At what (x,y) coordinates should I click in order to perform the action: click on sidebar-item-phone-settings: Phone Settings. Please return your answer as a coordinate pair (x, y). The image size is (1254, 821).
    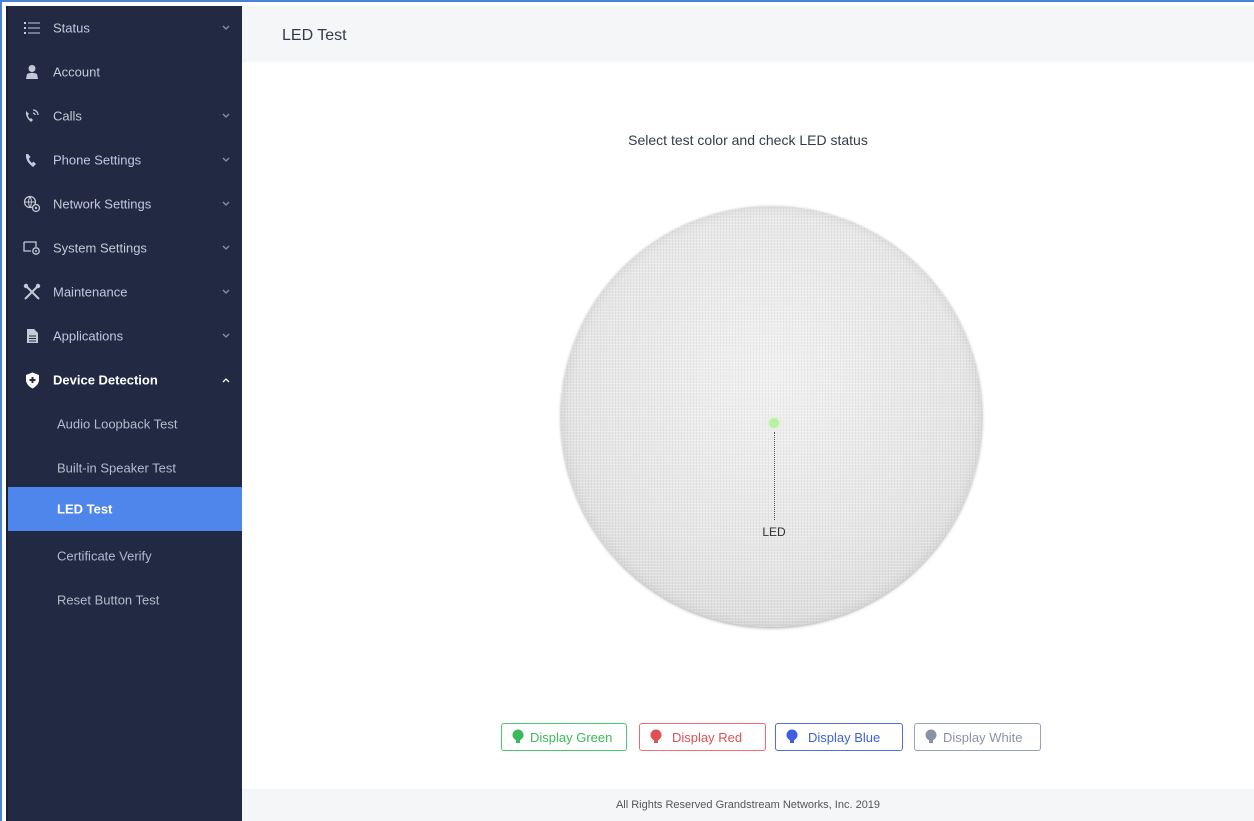
    Looking at the image, I should click on (126, 160).